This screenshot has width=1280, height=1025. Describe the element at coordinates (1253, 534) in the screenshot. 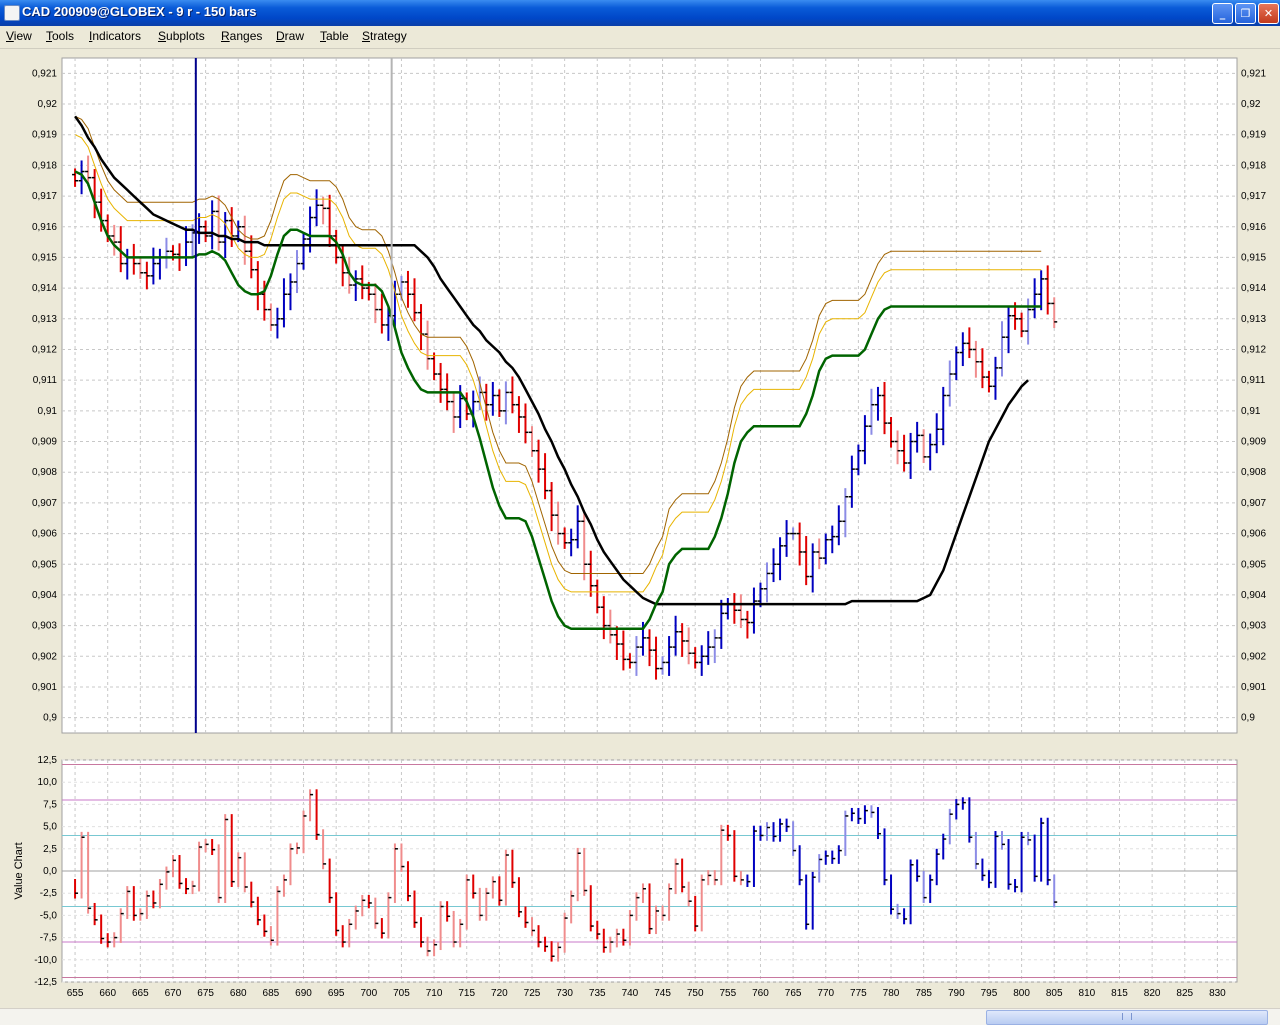

I see `price-y-label-right: 0,906` at that location.